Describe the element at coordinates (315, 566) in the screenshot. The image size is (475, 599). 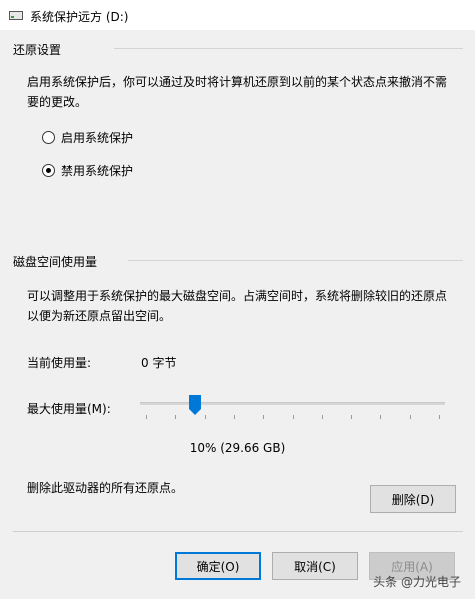
I see `cancel-button: 取消(C)` at that location.